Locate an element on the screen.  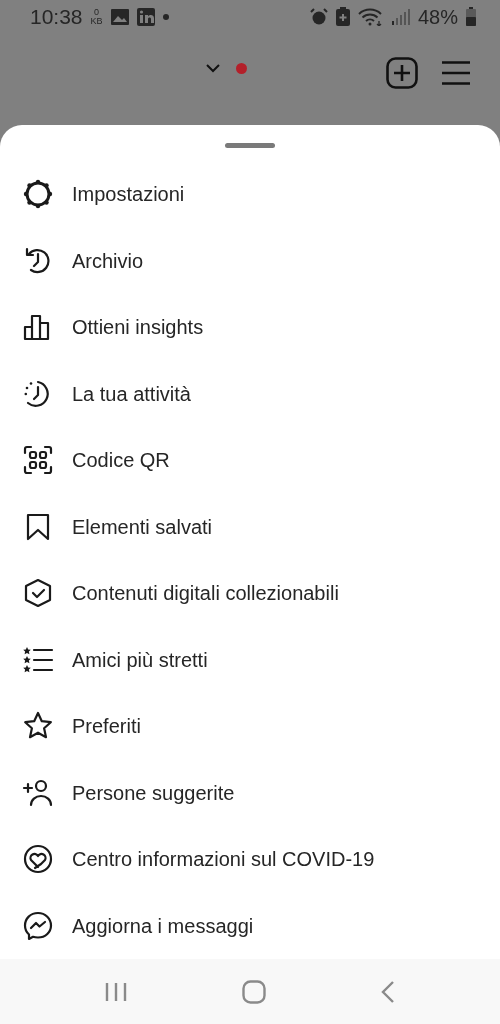
data-counter-unit: KB is located at coordinates (96, 21).